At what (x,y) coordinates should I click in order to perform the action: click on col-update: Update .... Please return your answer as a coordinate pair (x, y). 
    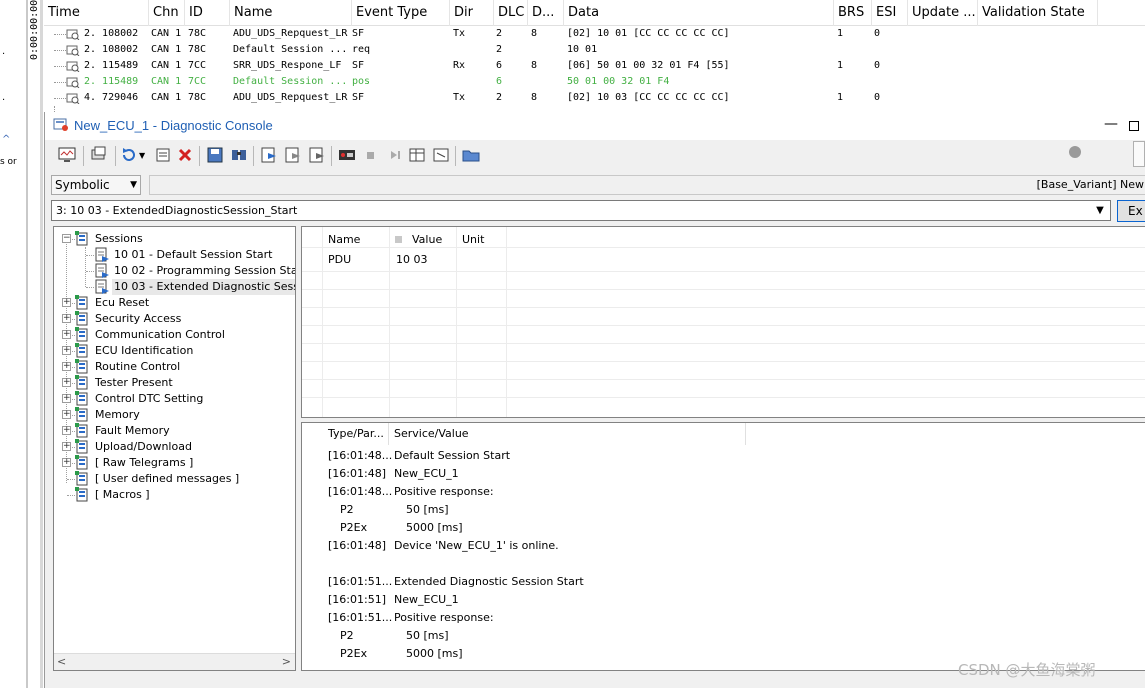
    Looking at the image, I should click on (943, 13).